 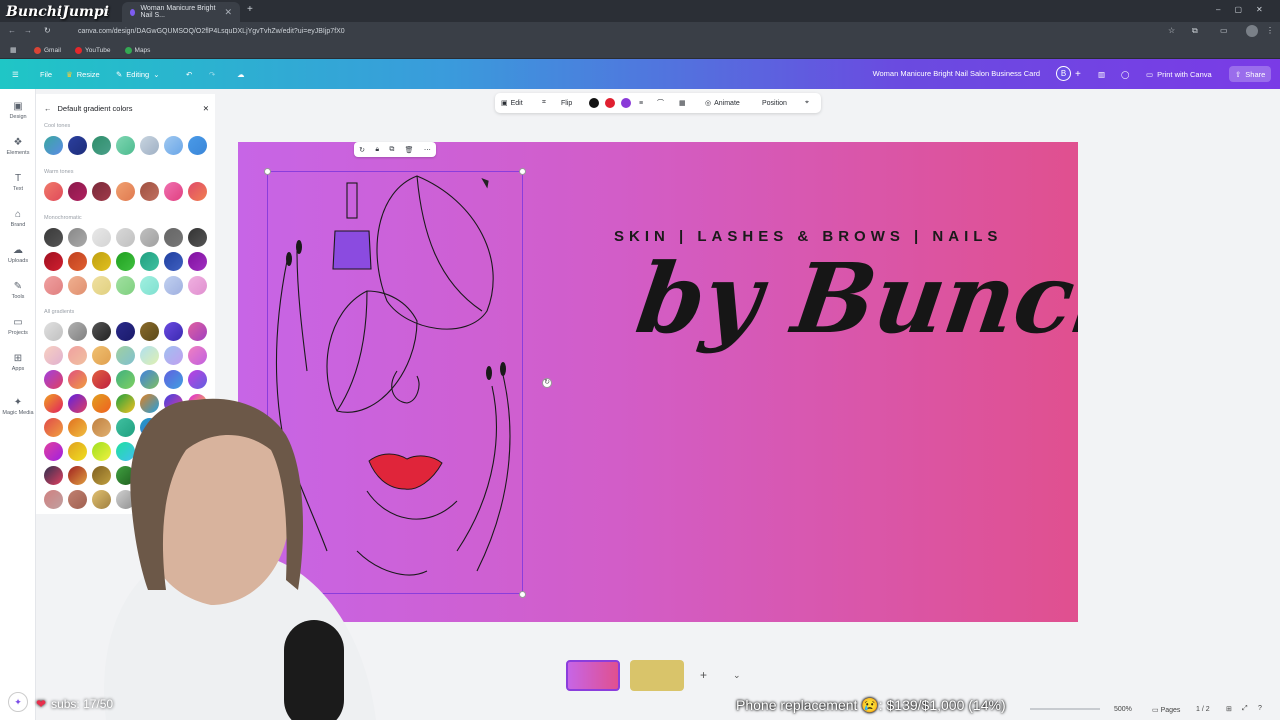 What do you see at coordinates (212, 74) in the screenshot?
I see `redo-button: ↷` at bounding box center [212, 74].